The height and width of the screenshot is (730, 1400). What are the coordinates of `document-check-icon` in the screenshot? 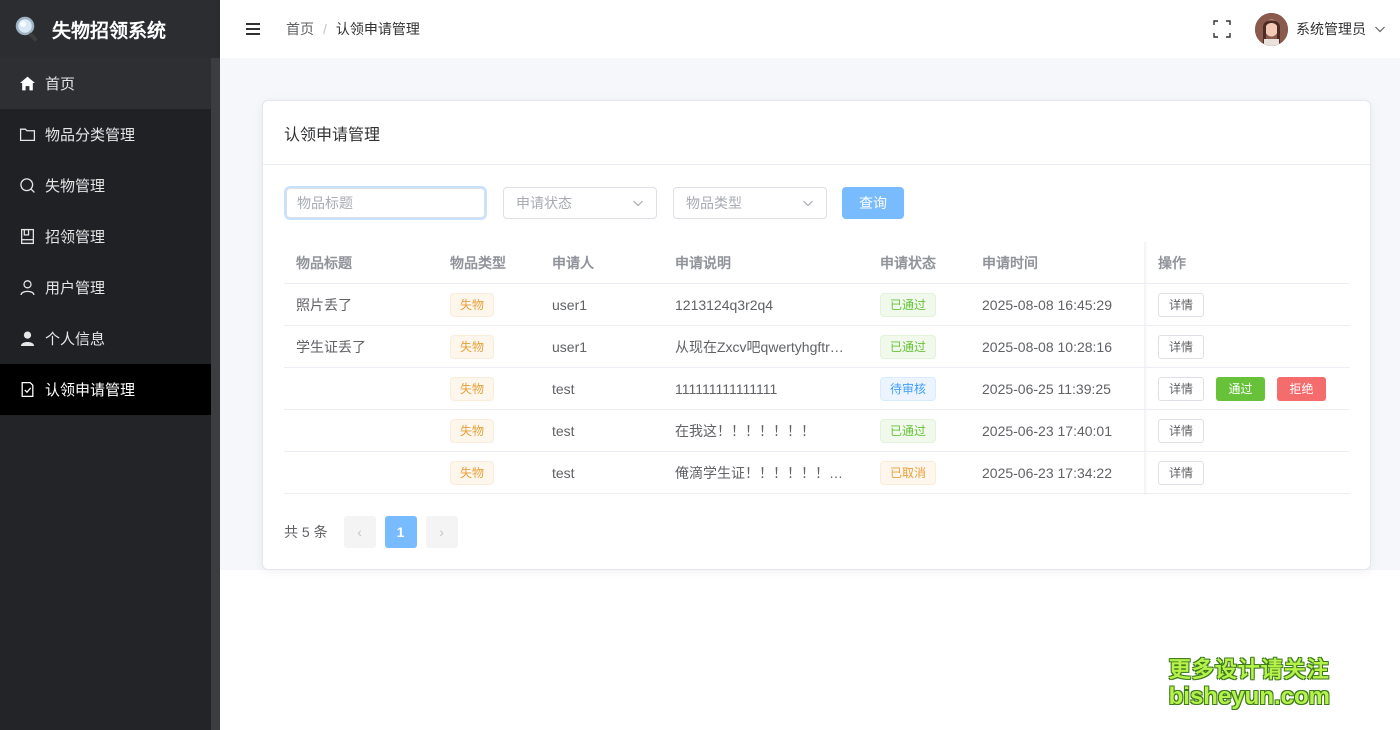 It's located at (27, 389).